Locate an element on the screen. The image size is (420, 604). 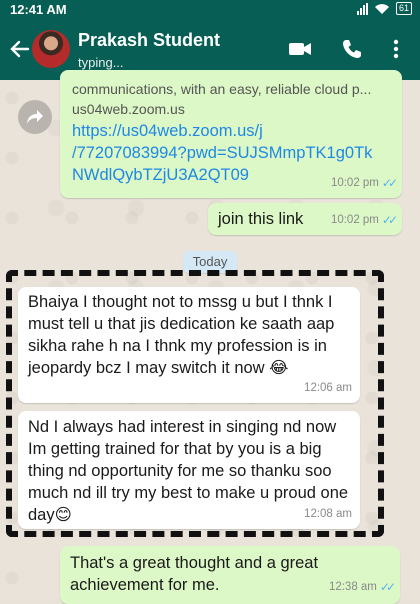
forward-icon is located at coordinates (35, 117).